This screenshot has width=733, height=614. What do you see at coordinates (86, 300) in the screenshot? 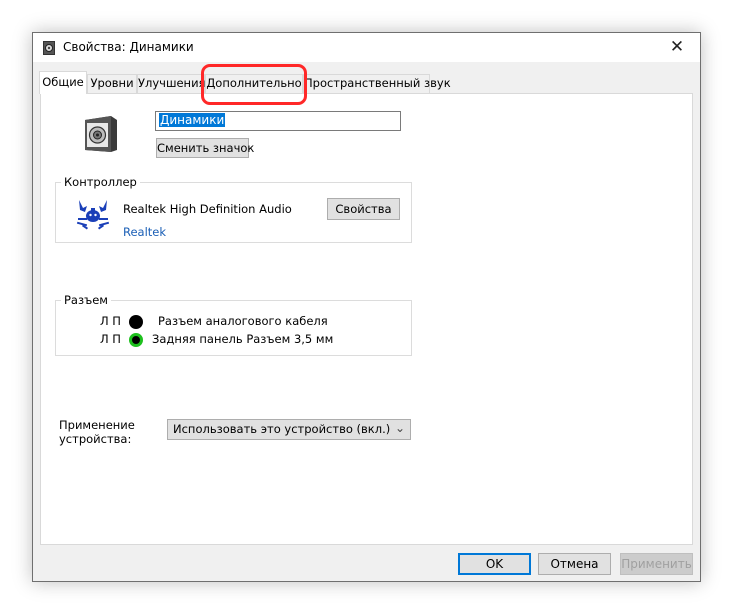
I see `jack-group-label: Разъем` at bounding box center [86, 300].